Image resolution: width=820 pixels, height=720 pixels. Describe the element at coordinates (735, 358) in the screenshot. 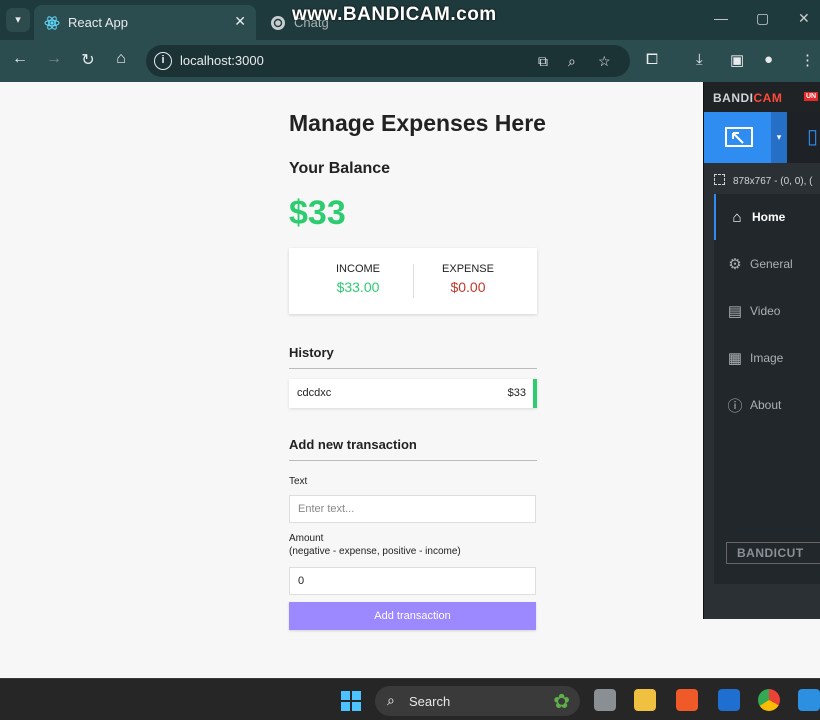

I see `image-settings-icon: ▦` at that location.